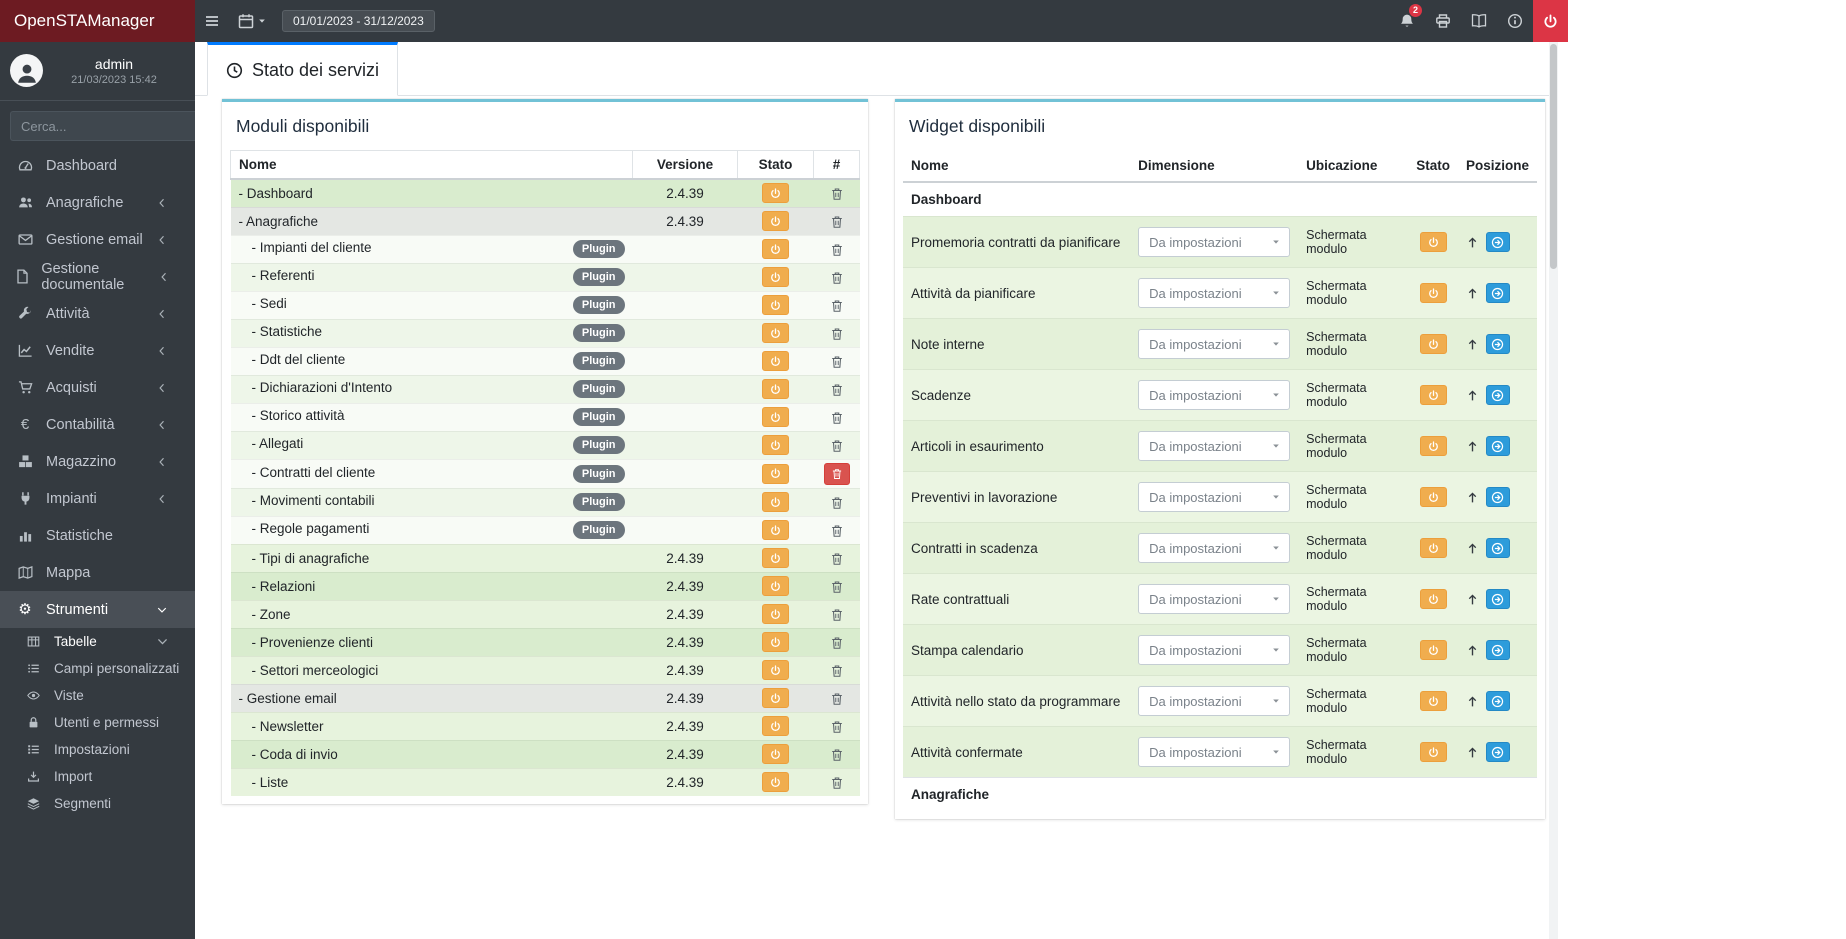 The image size is (1846, 939). What do you see at coordinates (102, 126) in the screenshot?
I see `search-input` at bounding box center [102, 126].